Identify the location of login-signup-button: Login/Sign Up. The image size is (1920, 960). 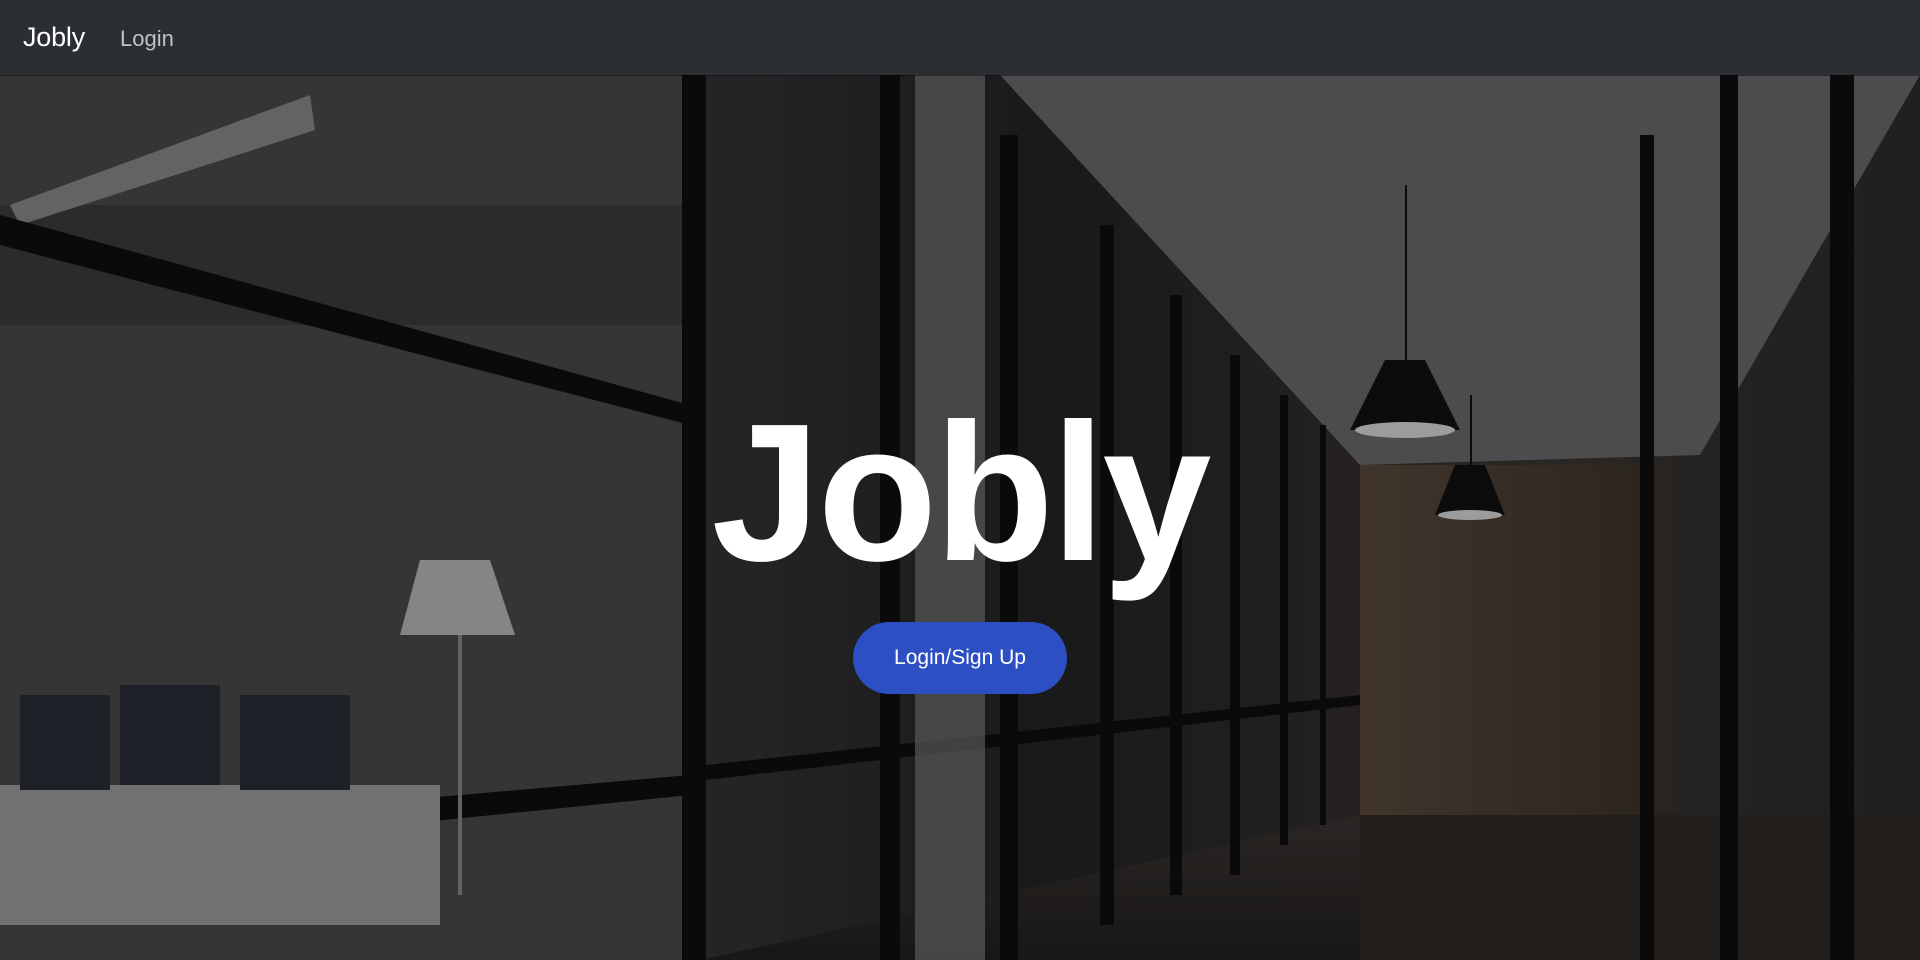
(960, 658).